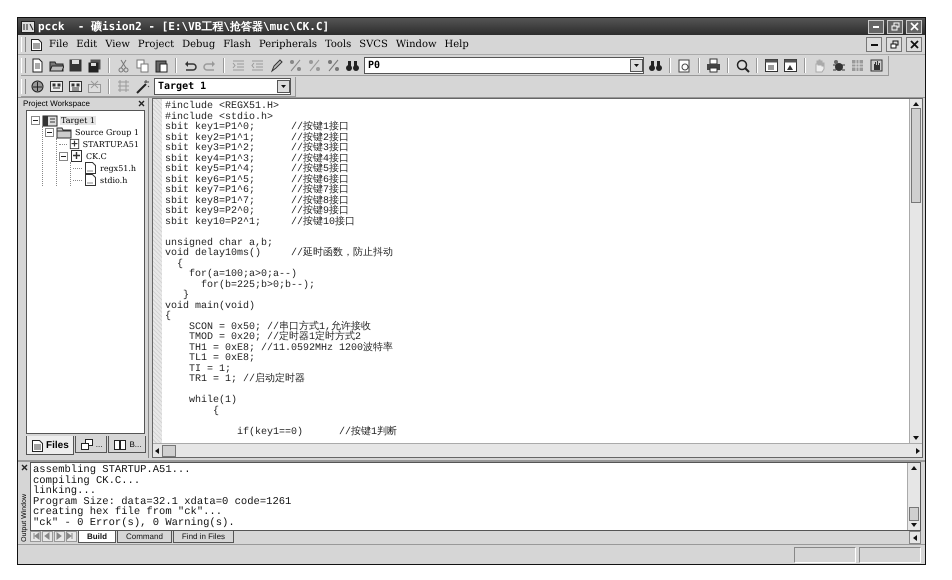  I want to click on minimize-icon, so click(876, 27).